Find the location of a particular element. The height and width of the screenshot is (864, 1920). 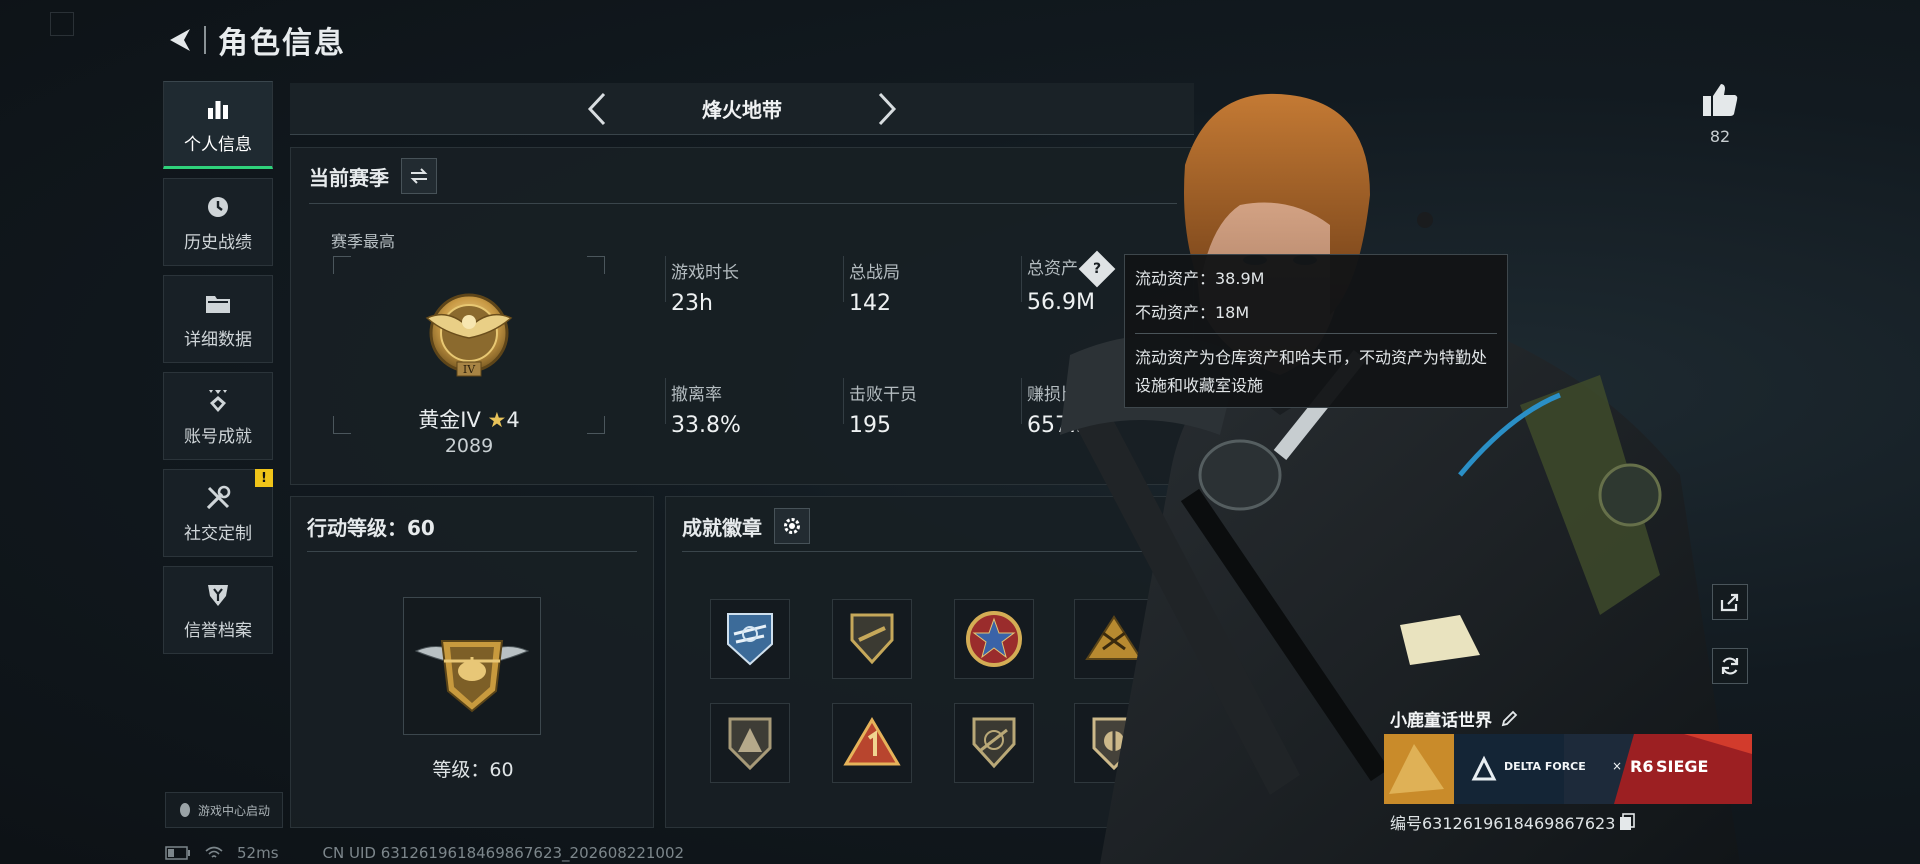

achievement-icon is located at coordinates (218, 401).